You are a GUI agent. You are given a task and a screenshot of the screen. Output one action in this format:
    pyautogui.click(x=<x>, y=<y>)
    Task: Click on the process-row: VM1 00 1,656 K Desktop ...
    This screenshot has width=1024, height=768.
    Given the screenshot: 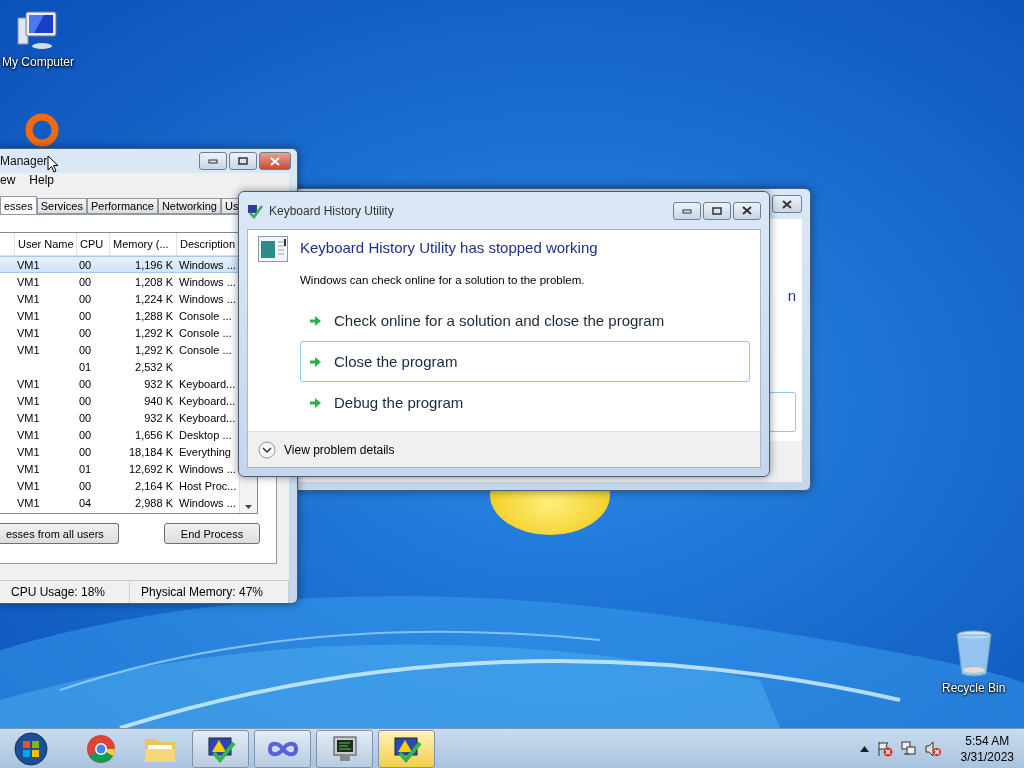 What is the action you would take?
    pyautogui.click(x=119, y=434)
    